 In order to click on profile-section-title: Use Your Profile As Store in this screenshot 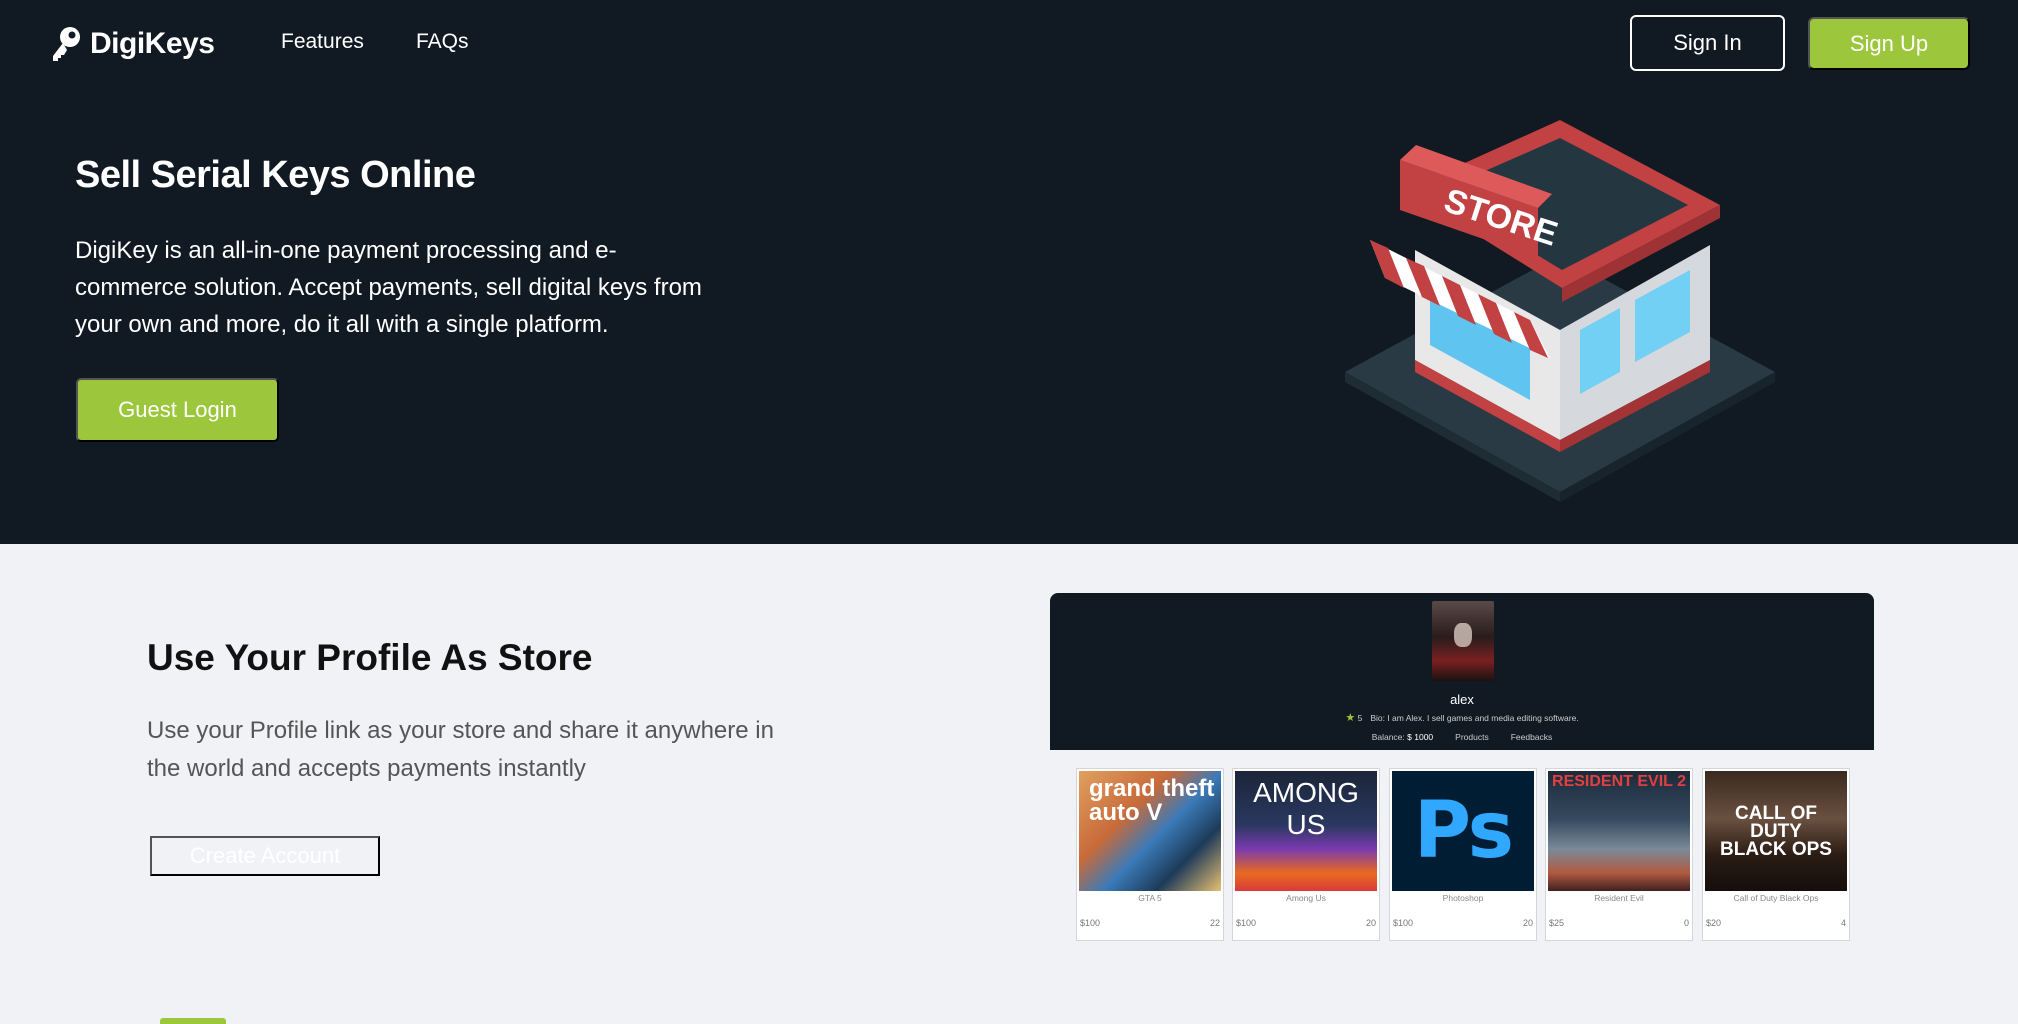, I will do `click(370, 657)`.